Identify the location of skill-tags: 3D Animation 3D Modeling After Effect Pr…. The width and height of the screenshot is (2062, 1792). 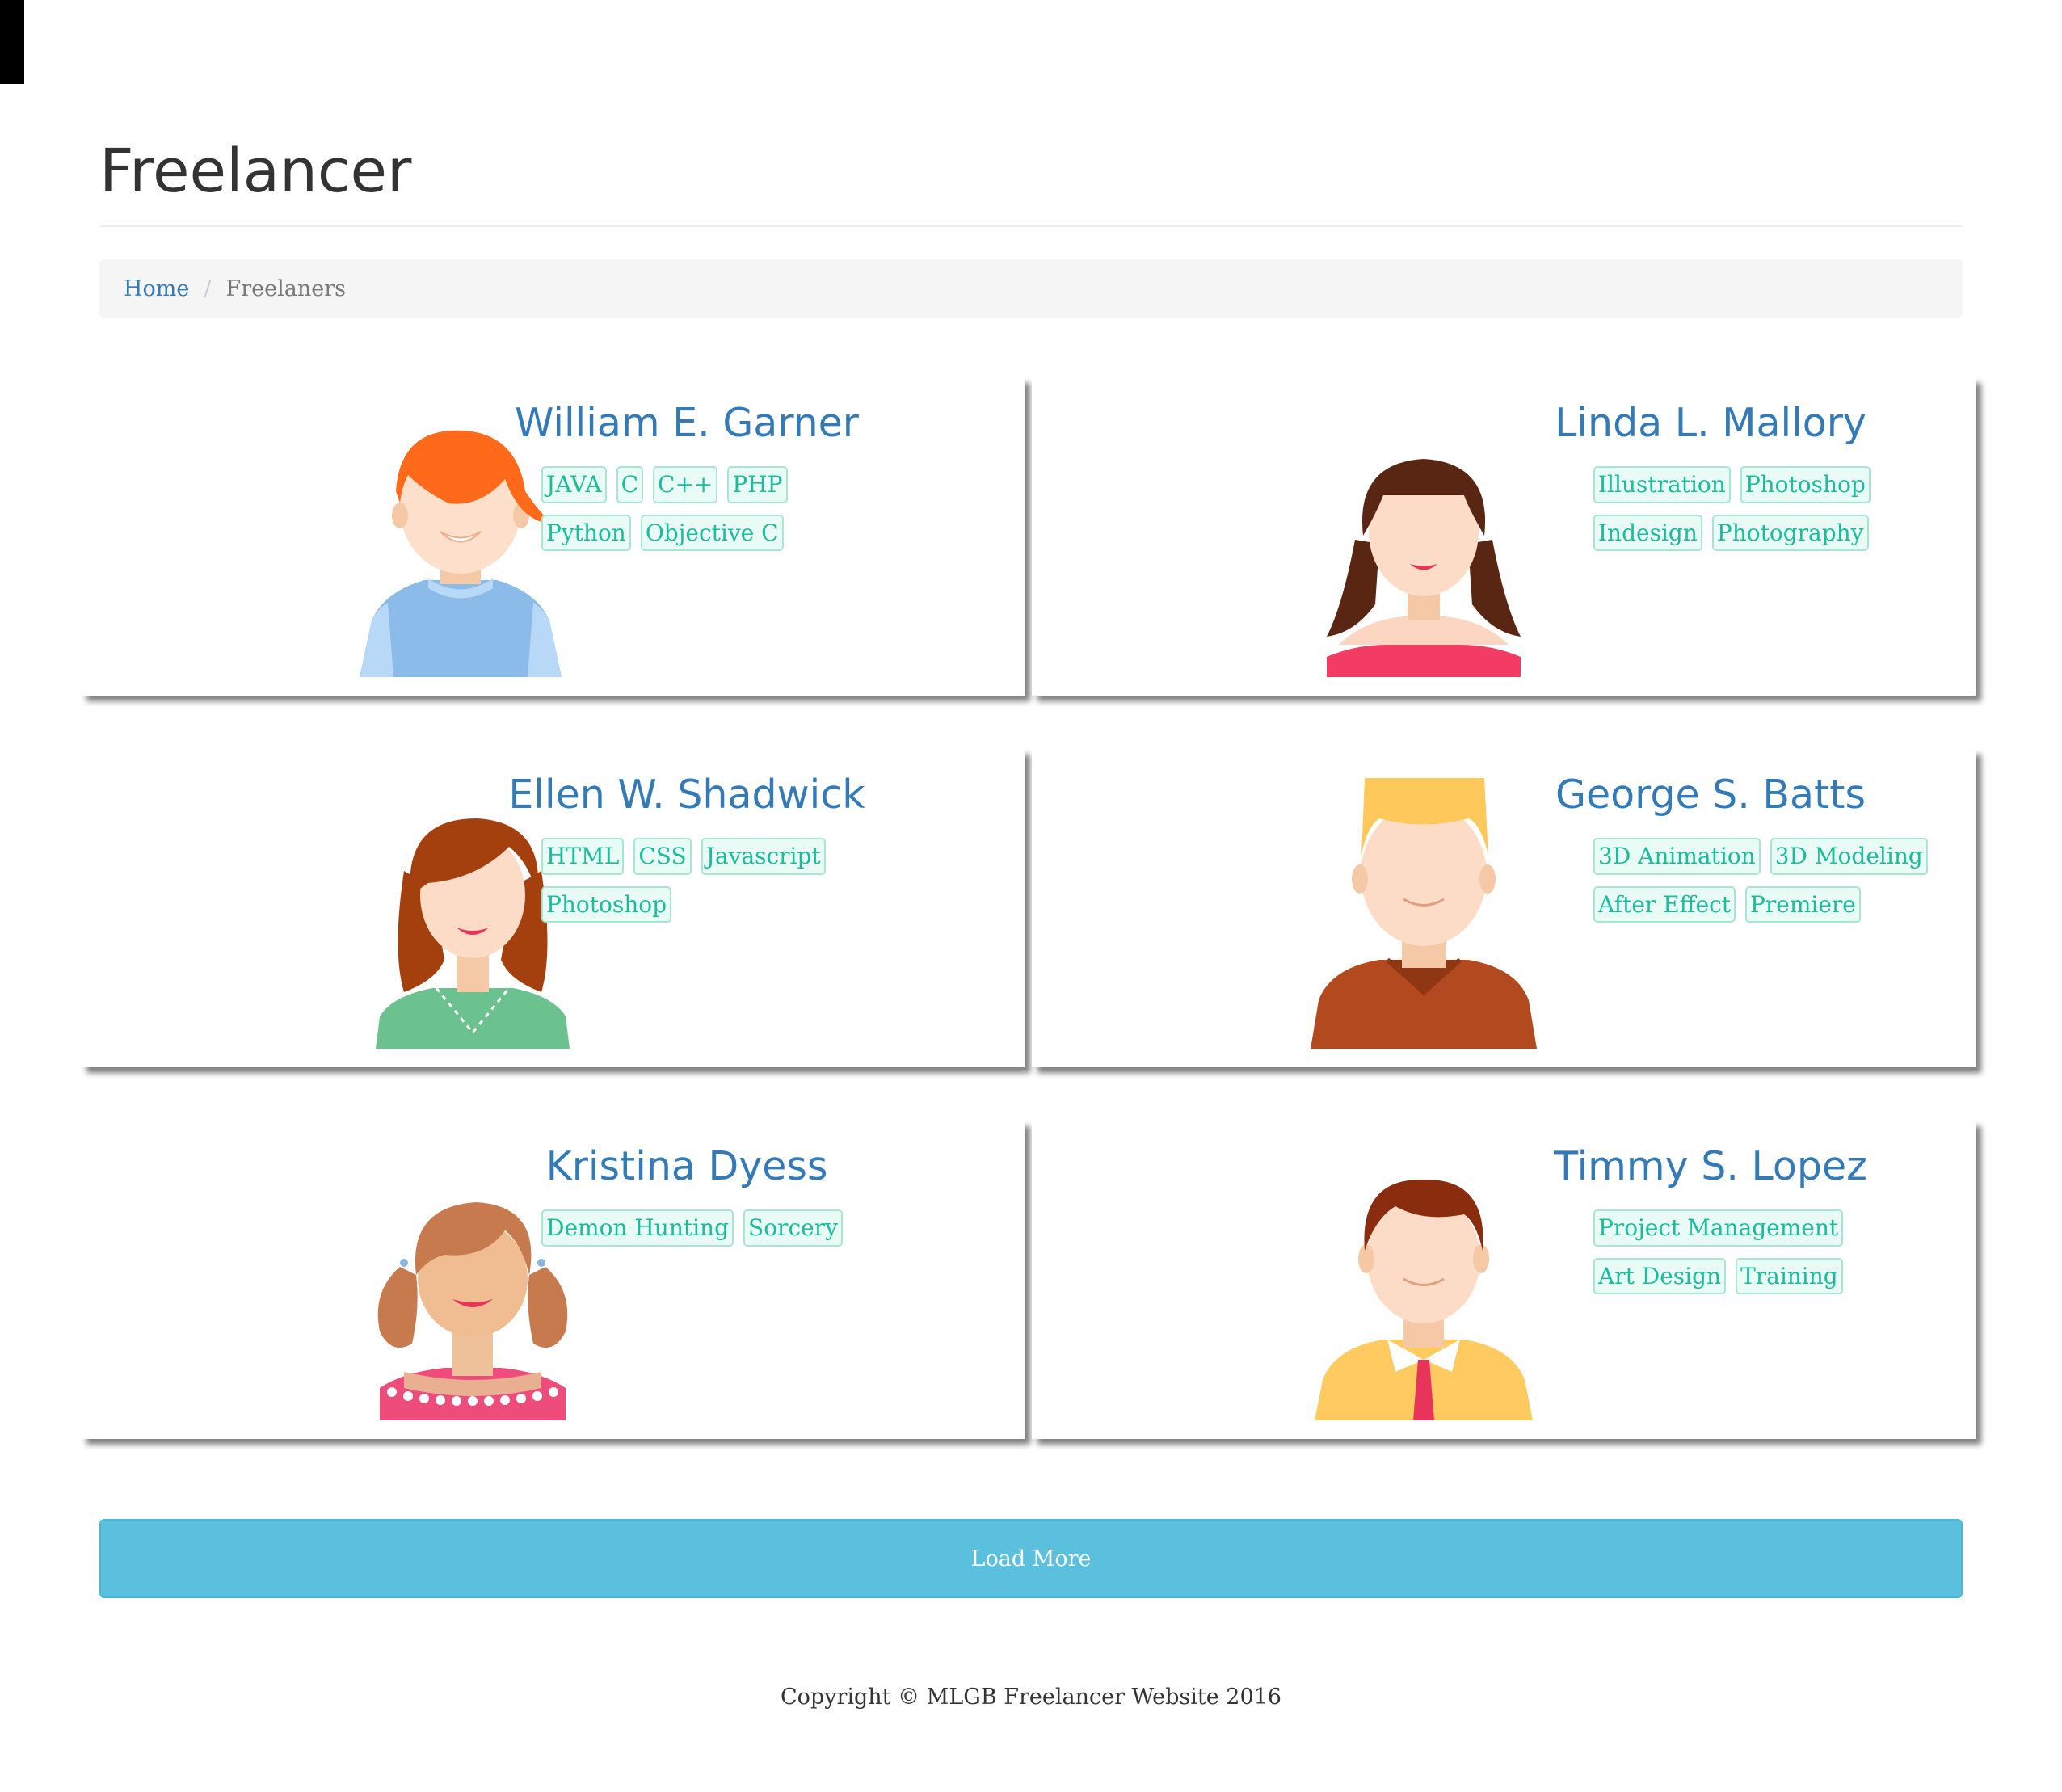
(1763, 880).